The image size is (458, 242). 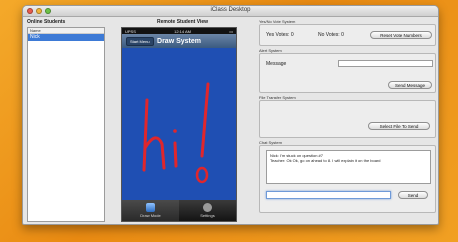 What do you see at coordinates (385, 63) in the screenshot?
I see `message-input` at bounding box center [385, 63].